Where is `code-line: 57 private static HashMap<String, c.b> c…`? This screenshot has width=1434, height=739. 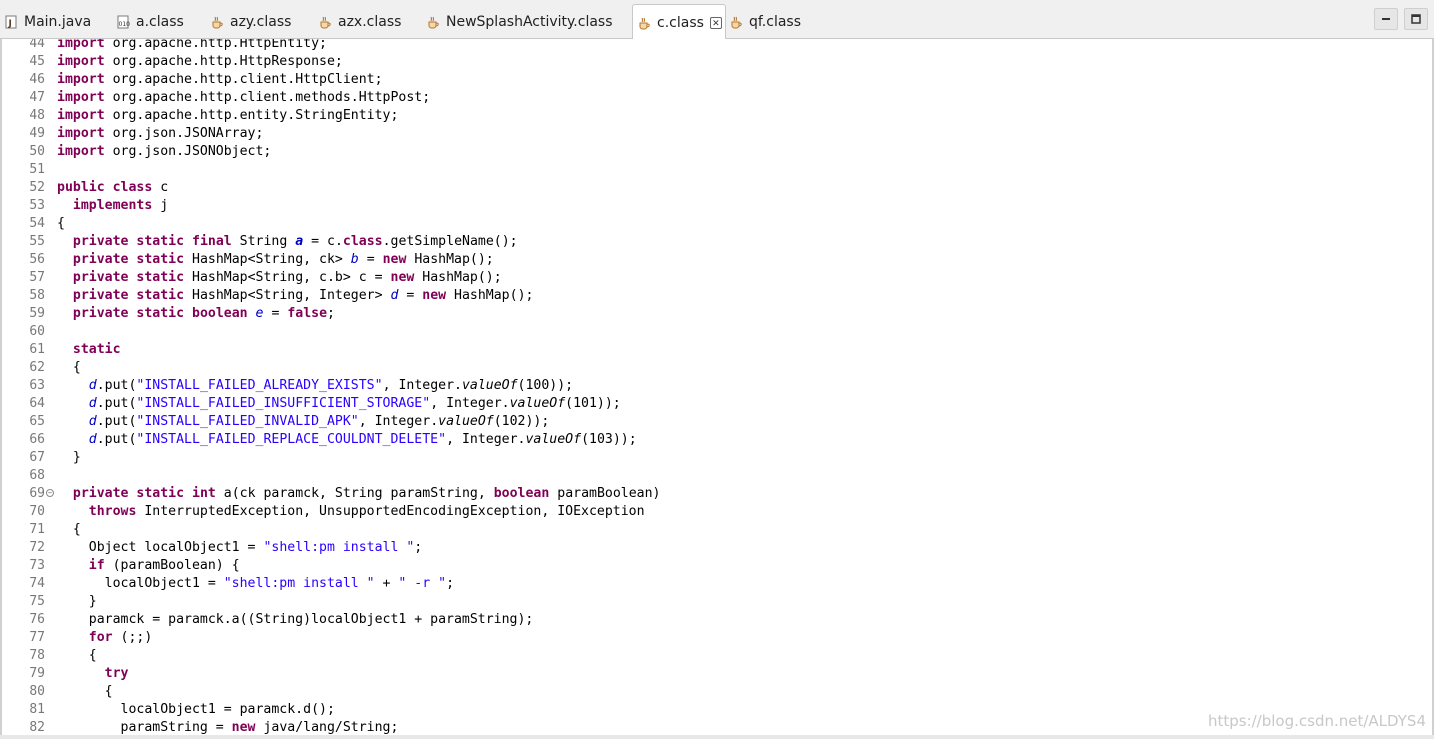
code-line: 57 private static HashMap<String, c.b> c… is located at coordinates (700, 278).